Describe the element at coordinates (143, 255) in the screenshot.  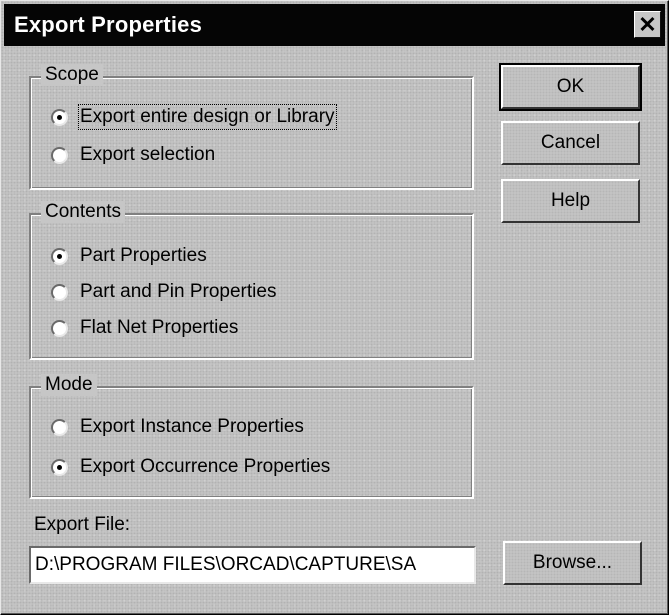
I see `radio-label: Part Properties` at that location.